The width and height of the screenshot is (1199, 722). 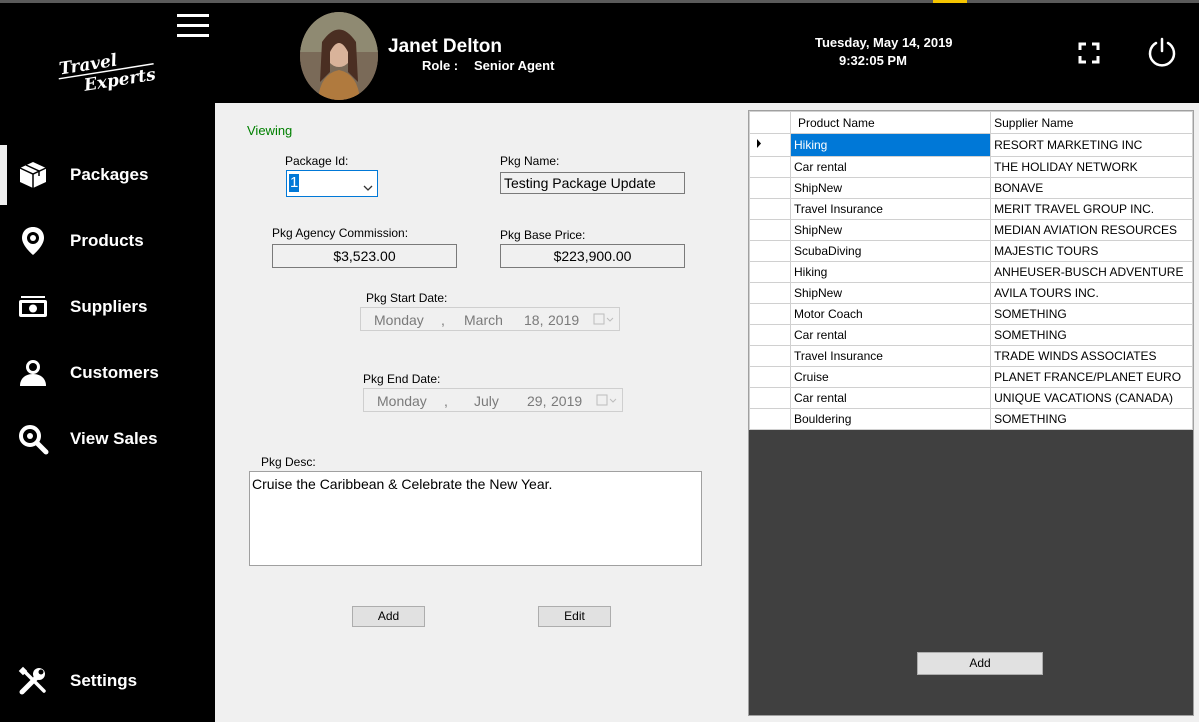 What do you see at coordinates (980, 663) in the screenshot?
I see `grid-add-button: Add` at bounding box center [980, 663].